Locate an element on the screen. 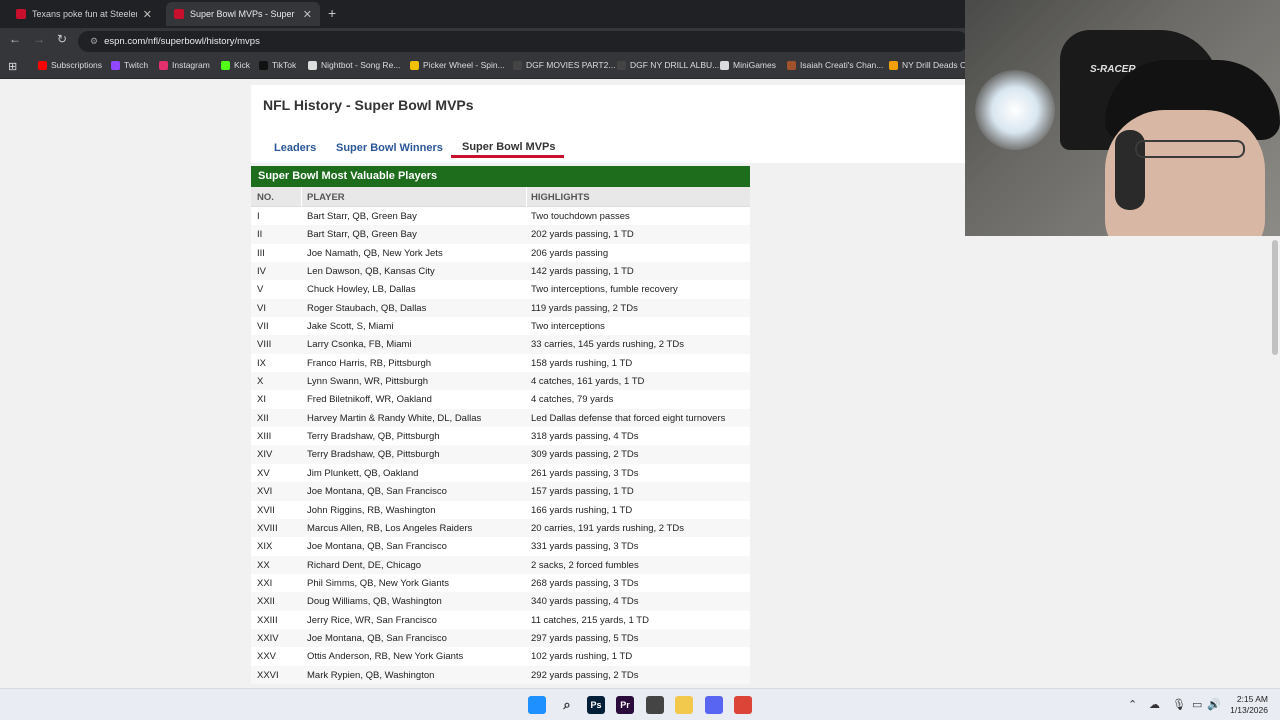  browser-tab-texans: Texans poke fun at Steelers afte ✕ is located at coordinates (84, 14).